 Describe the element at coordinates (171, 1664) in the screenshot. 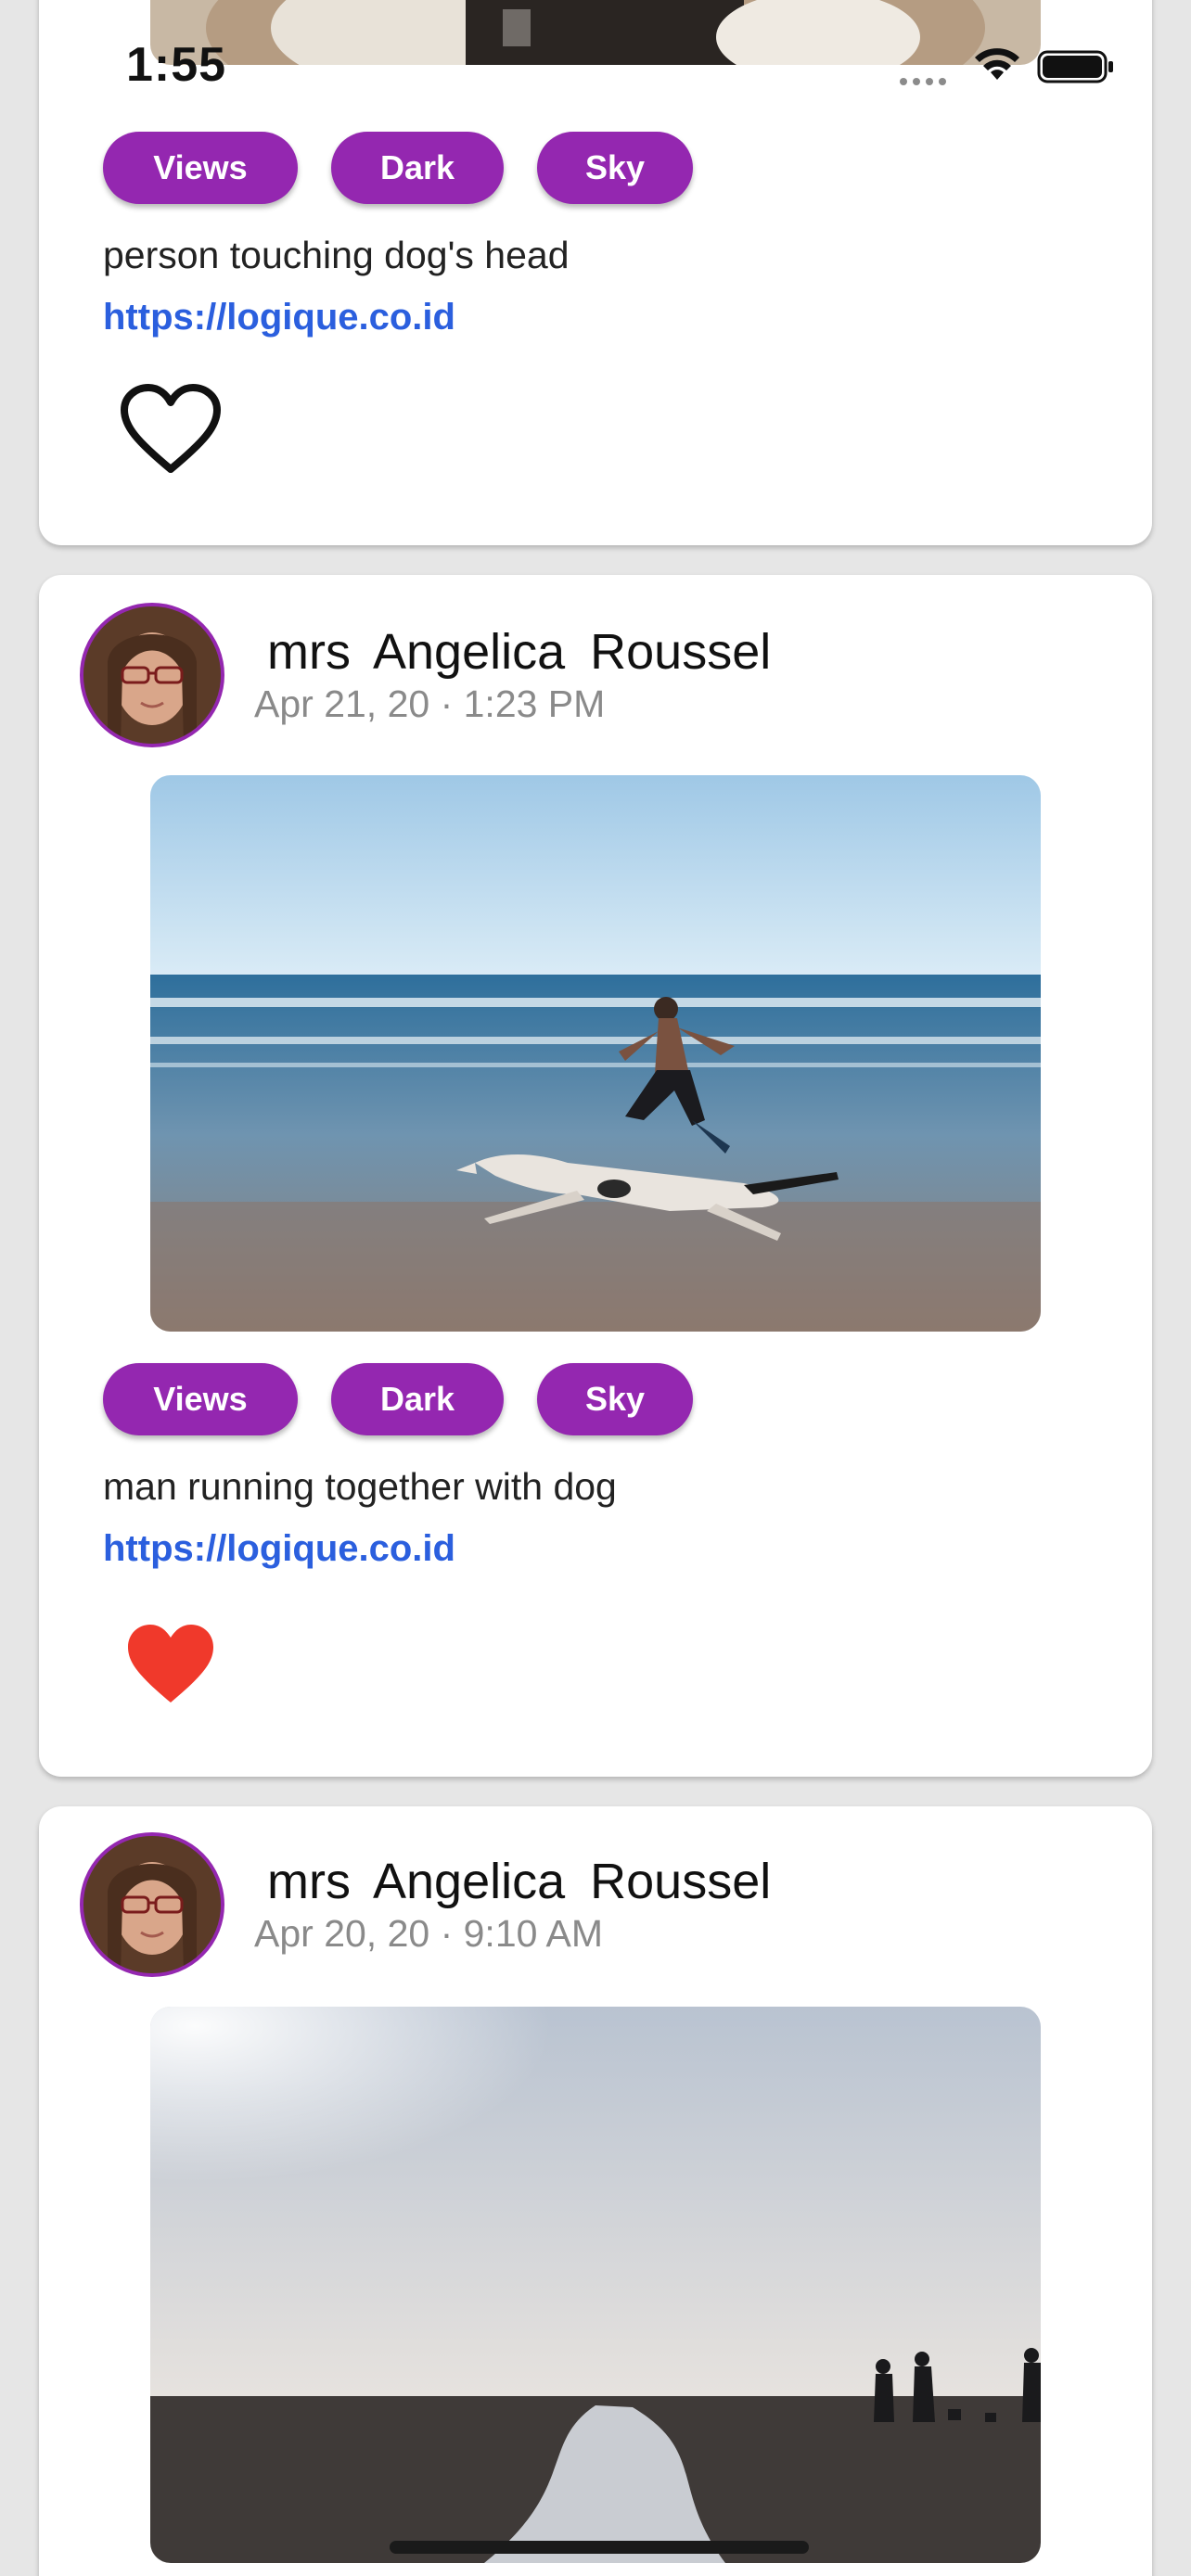

I see `like-heart-filled-icon` at that location.